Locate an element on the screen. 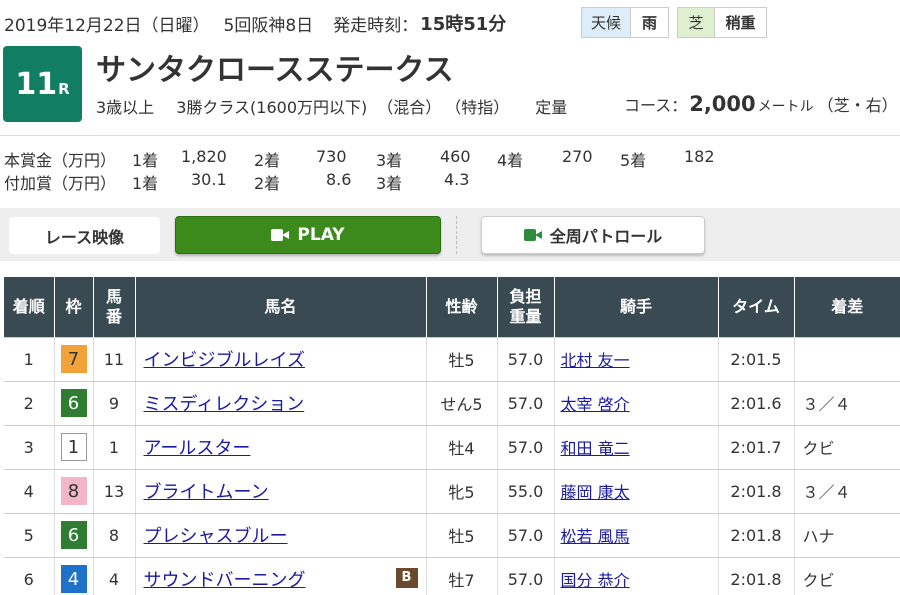  waku-cell: 7 is located at coordinates (74, 359).